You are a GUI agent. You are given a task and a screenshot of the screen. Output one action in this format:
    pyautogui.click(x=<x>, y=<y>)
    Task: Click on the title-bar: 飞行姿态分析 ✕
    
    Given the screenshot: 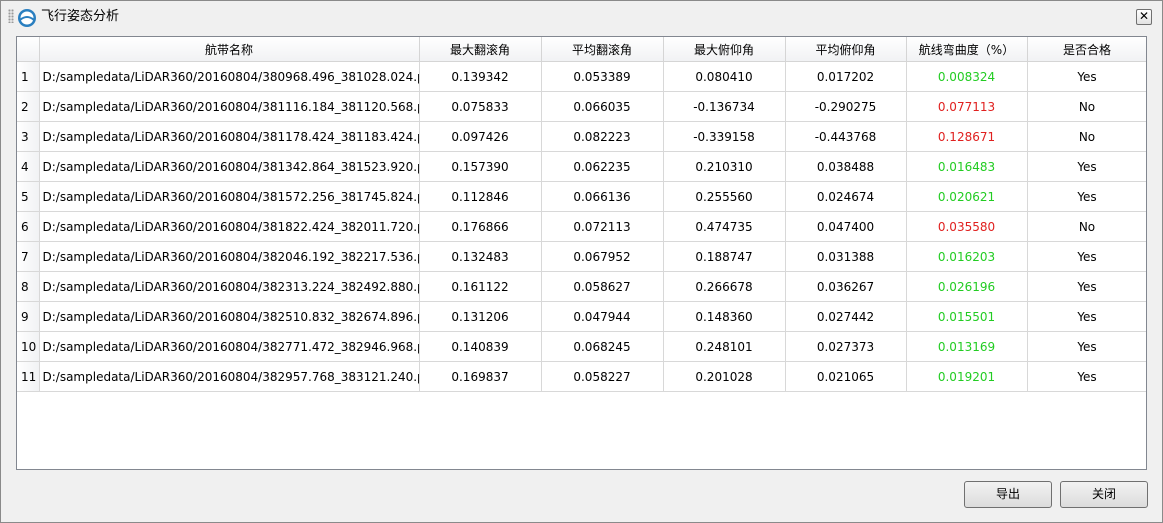 What is the action you would take?
    pyautogui.click(x=581, y=17)
    